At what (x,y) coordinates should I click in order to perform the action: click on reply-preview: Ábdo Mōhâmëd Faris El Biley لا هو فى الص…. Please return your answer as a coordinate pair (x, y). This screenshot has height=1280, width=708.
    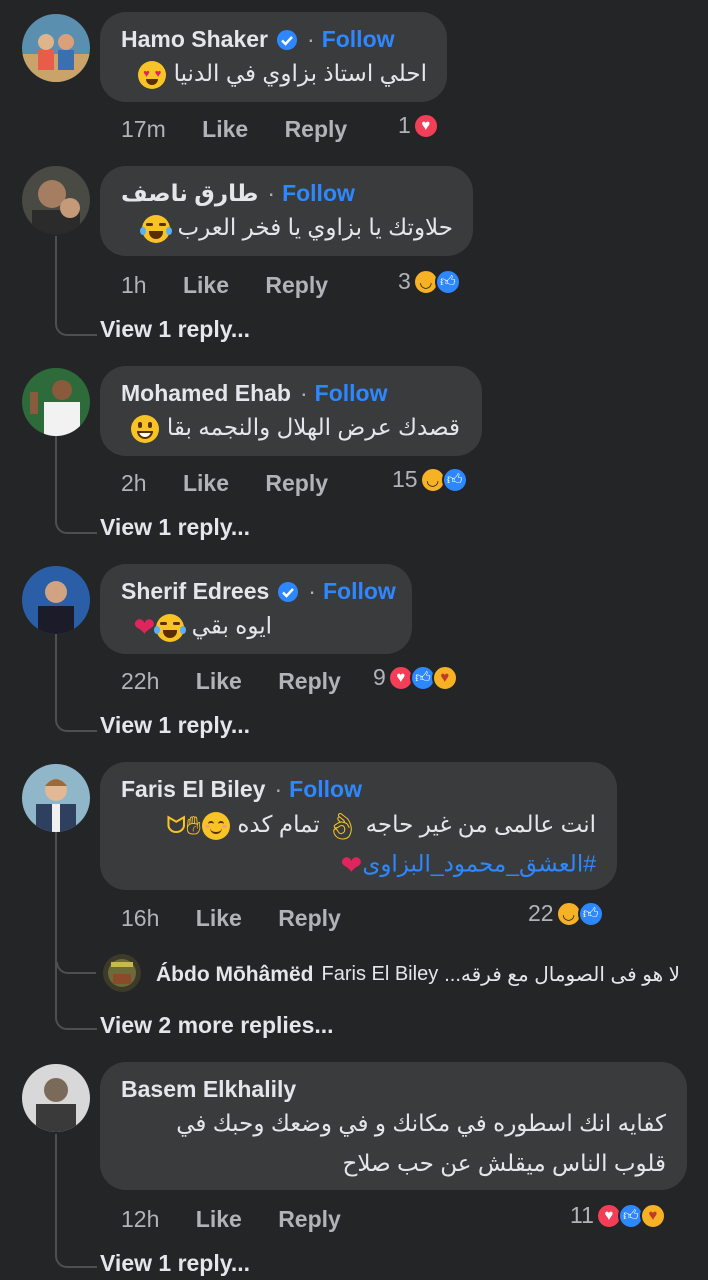
    Looking at the image, I should click on (418, 974).